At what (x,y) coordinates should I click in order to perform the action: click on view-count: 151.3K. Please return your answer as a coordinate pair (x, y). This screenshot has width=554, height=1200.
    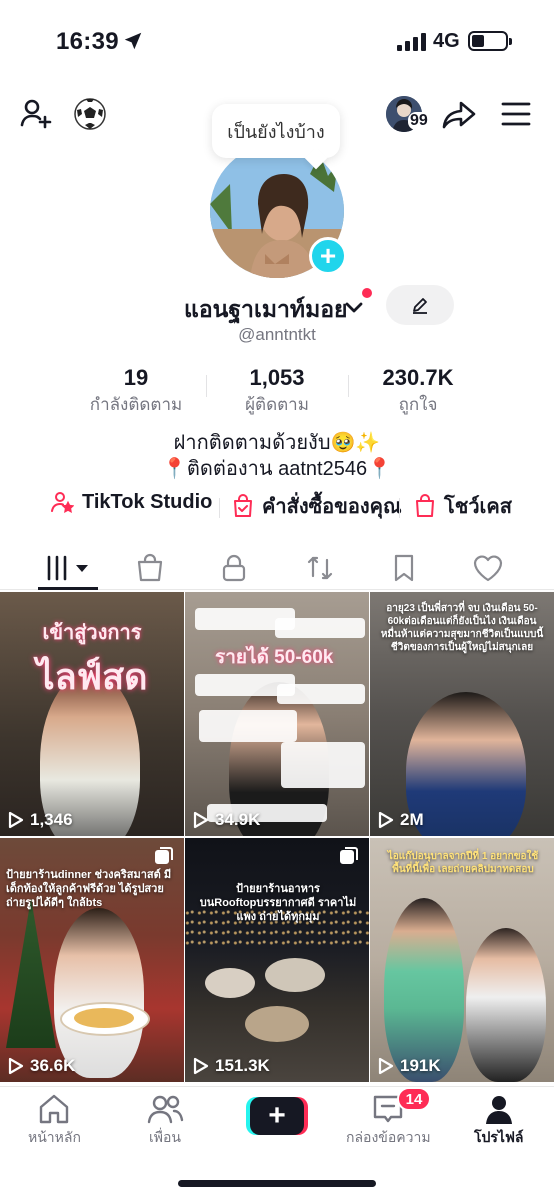
    Looking at the image, I should click on (231, 1066).